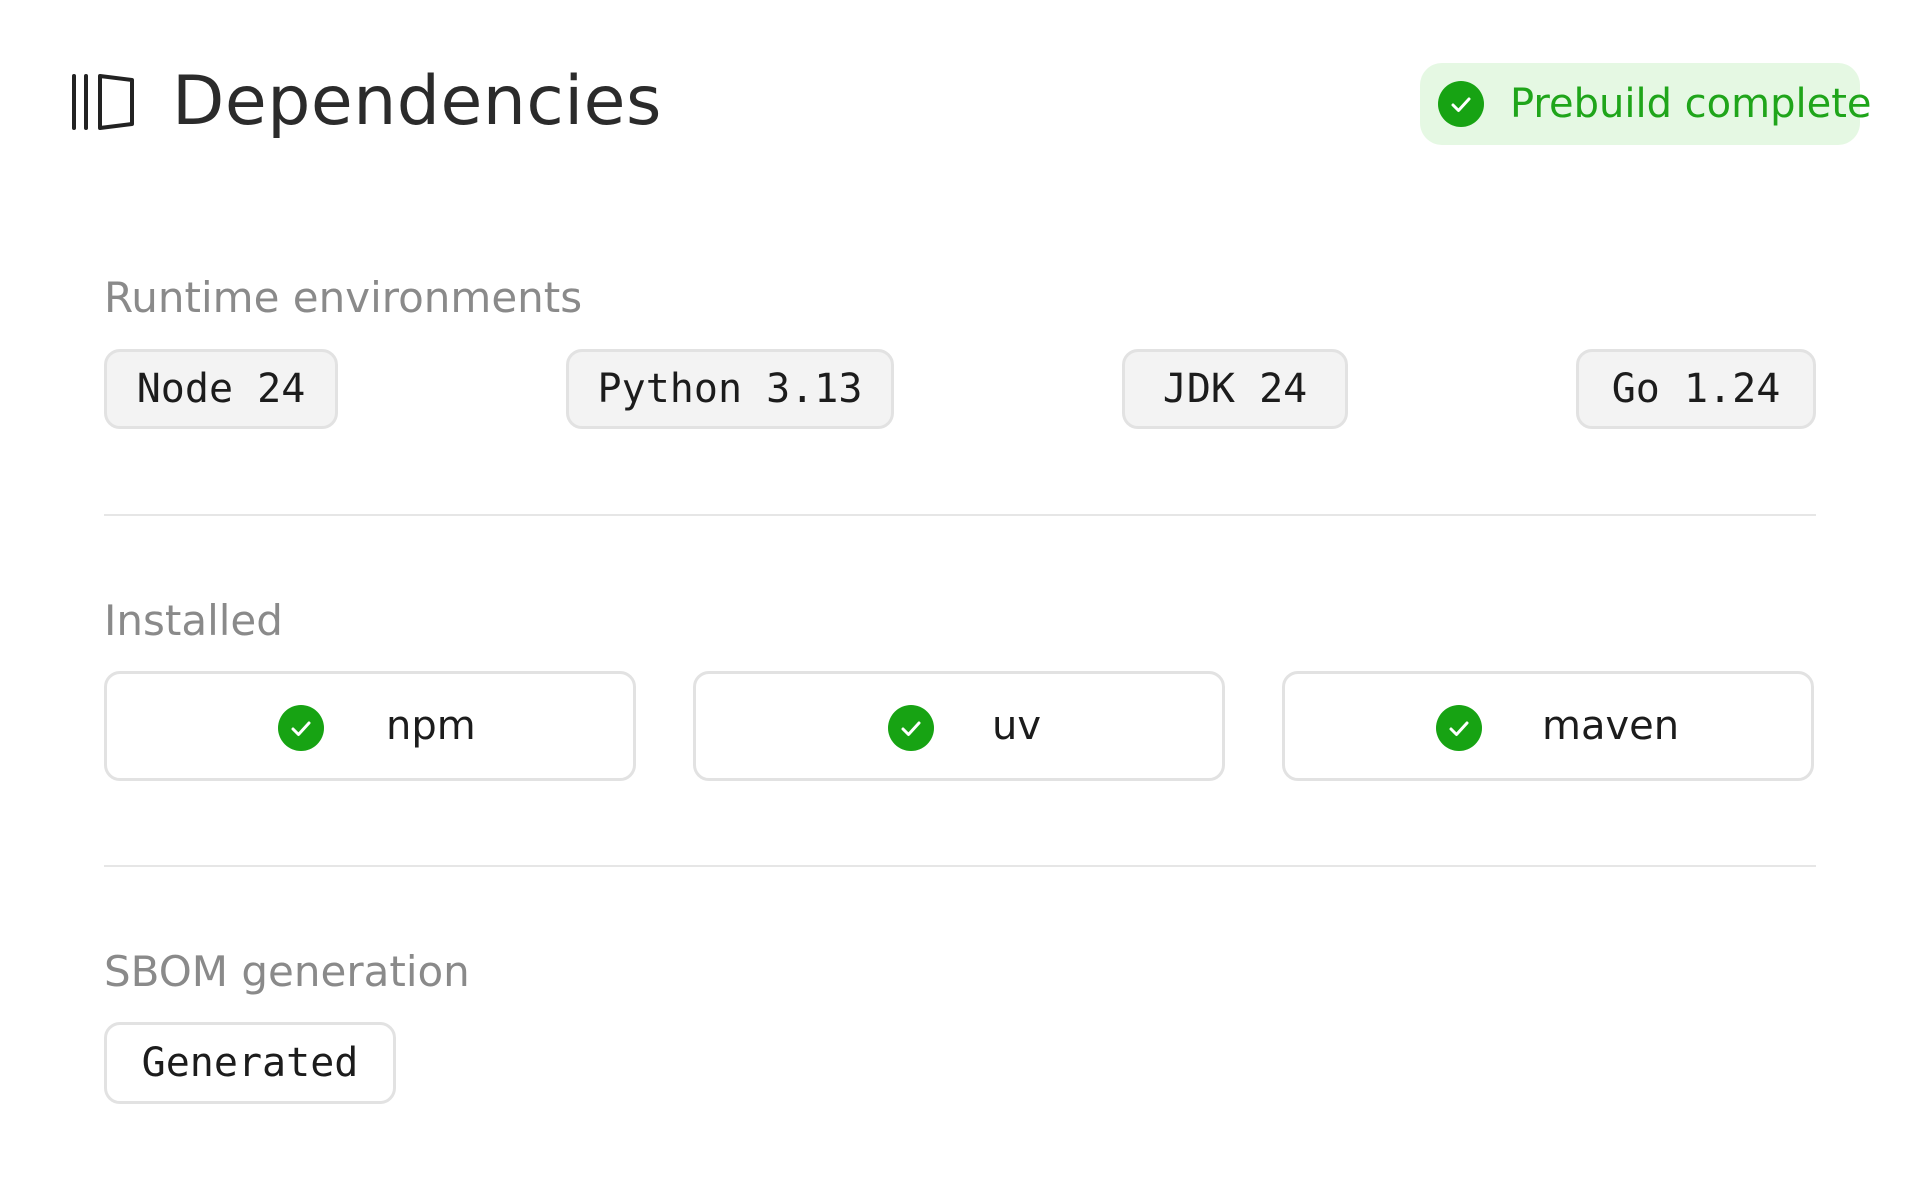  I want to click on section-label-installed: Installed, so click(193, 620).